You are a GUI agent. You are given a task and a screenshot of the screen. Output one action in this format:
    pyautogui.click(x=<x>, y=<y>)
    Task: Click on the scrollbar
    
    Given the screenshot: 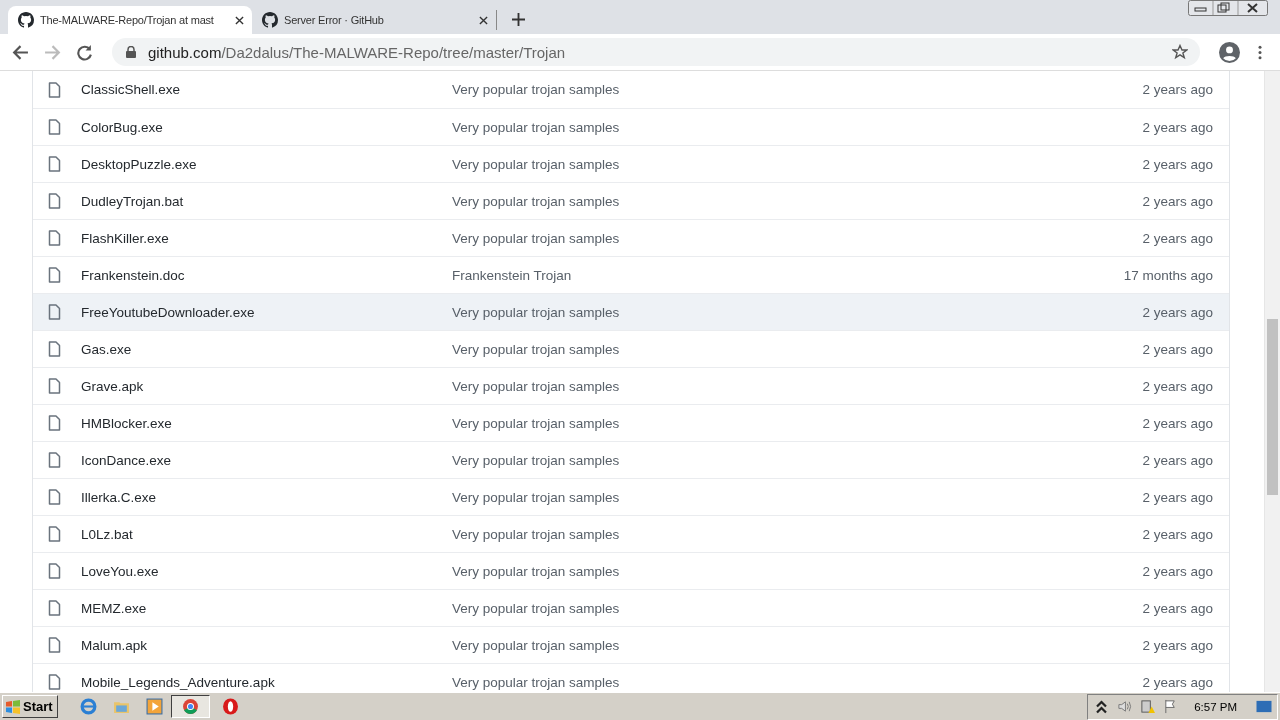 What is the action you would take?
    pyautogui.click(x=1272, y=381)
    